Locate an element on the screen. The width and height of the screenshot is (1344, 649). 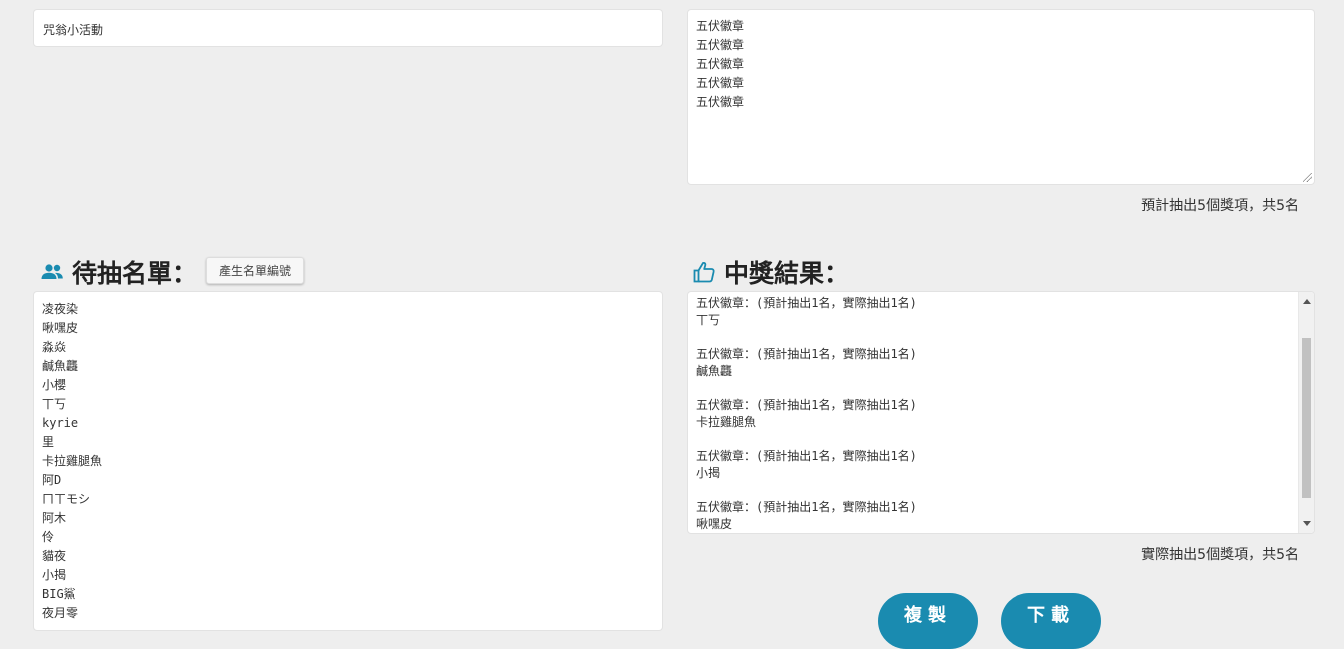
prize-lines: 五伏徽章 五伏徽章 五伏徽章 五伏徽章 五伏徽章 is located at coordinates (1001, 64).